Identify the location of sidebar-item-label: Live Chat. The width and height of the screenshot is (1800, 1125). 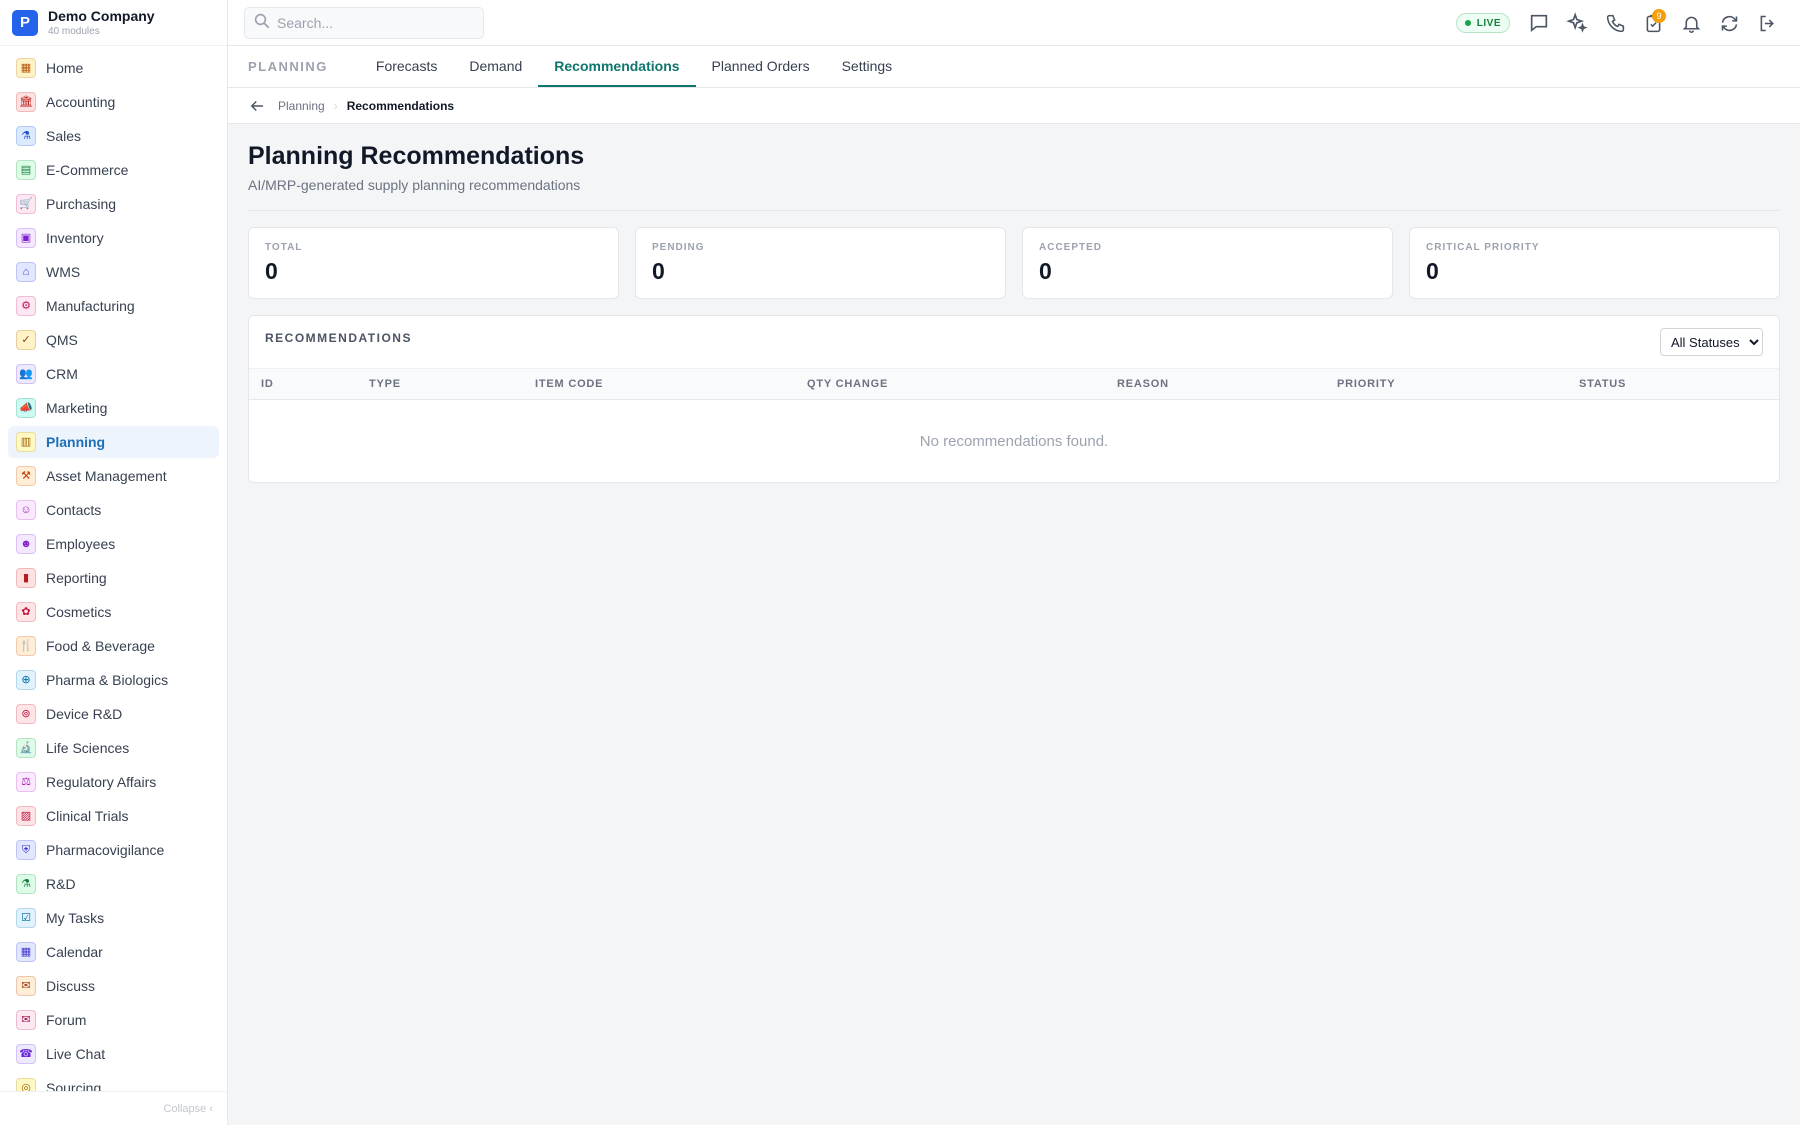
(76, 1054).